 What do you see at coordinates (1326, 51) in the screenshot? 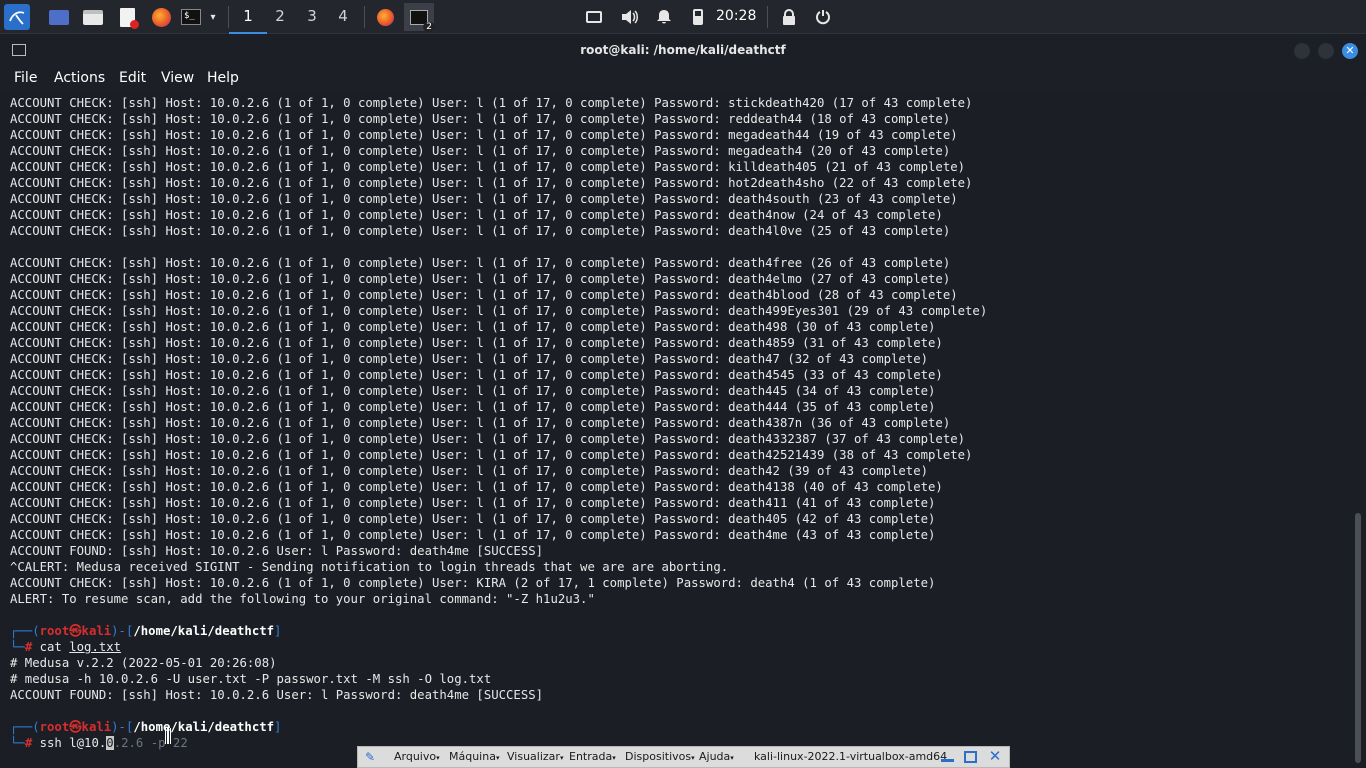
I see `maximize-button` at bounding box center [1326, 51].